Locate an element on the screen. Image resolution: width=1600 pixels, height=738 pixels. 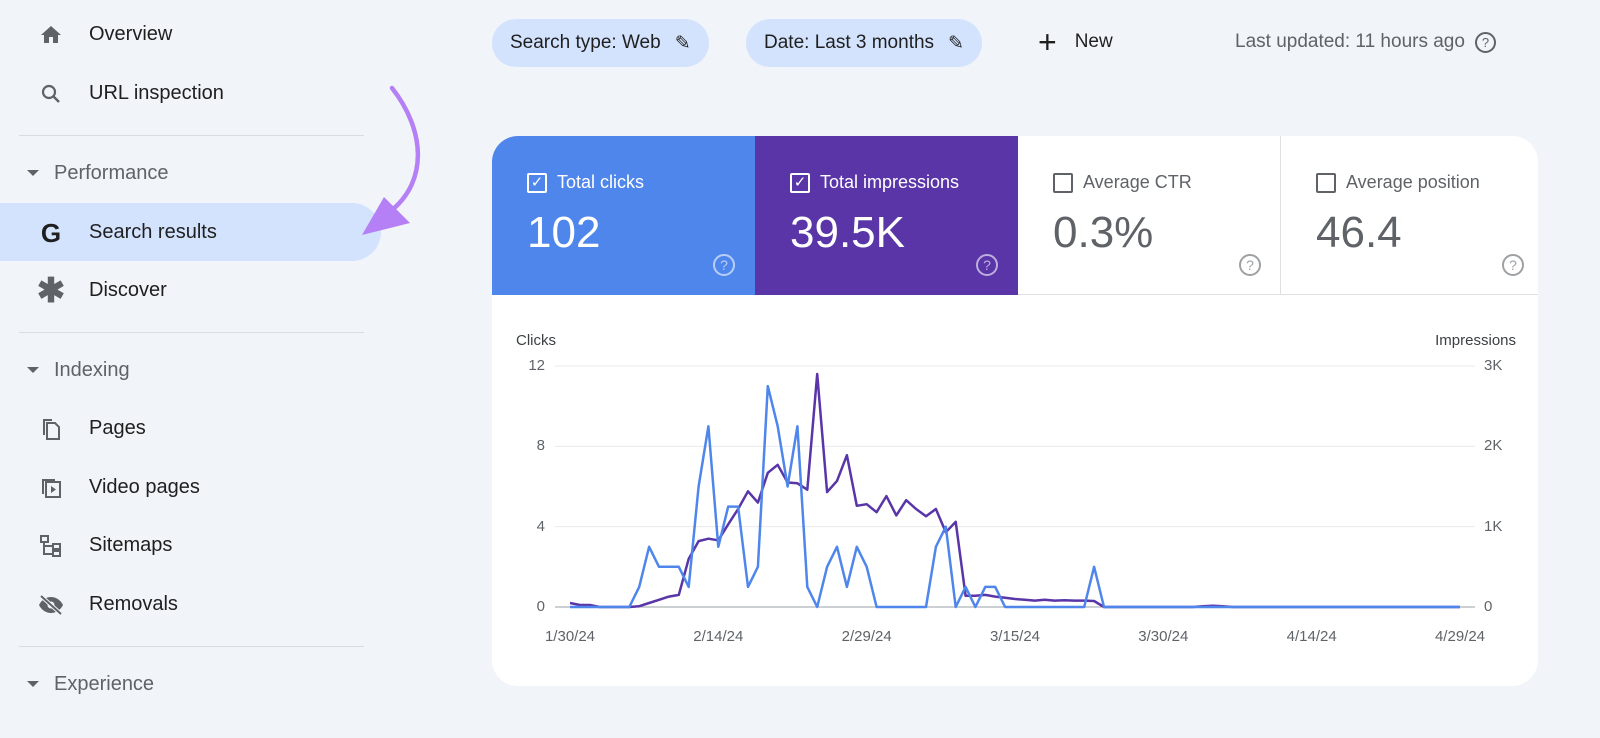
sitemap-icon is located at coordinates (51, 546).